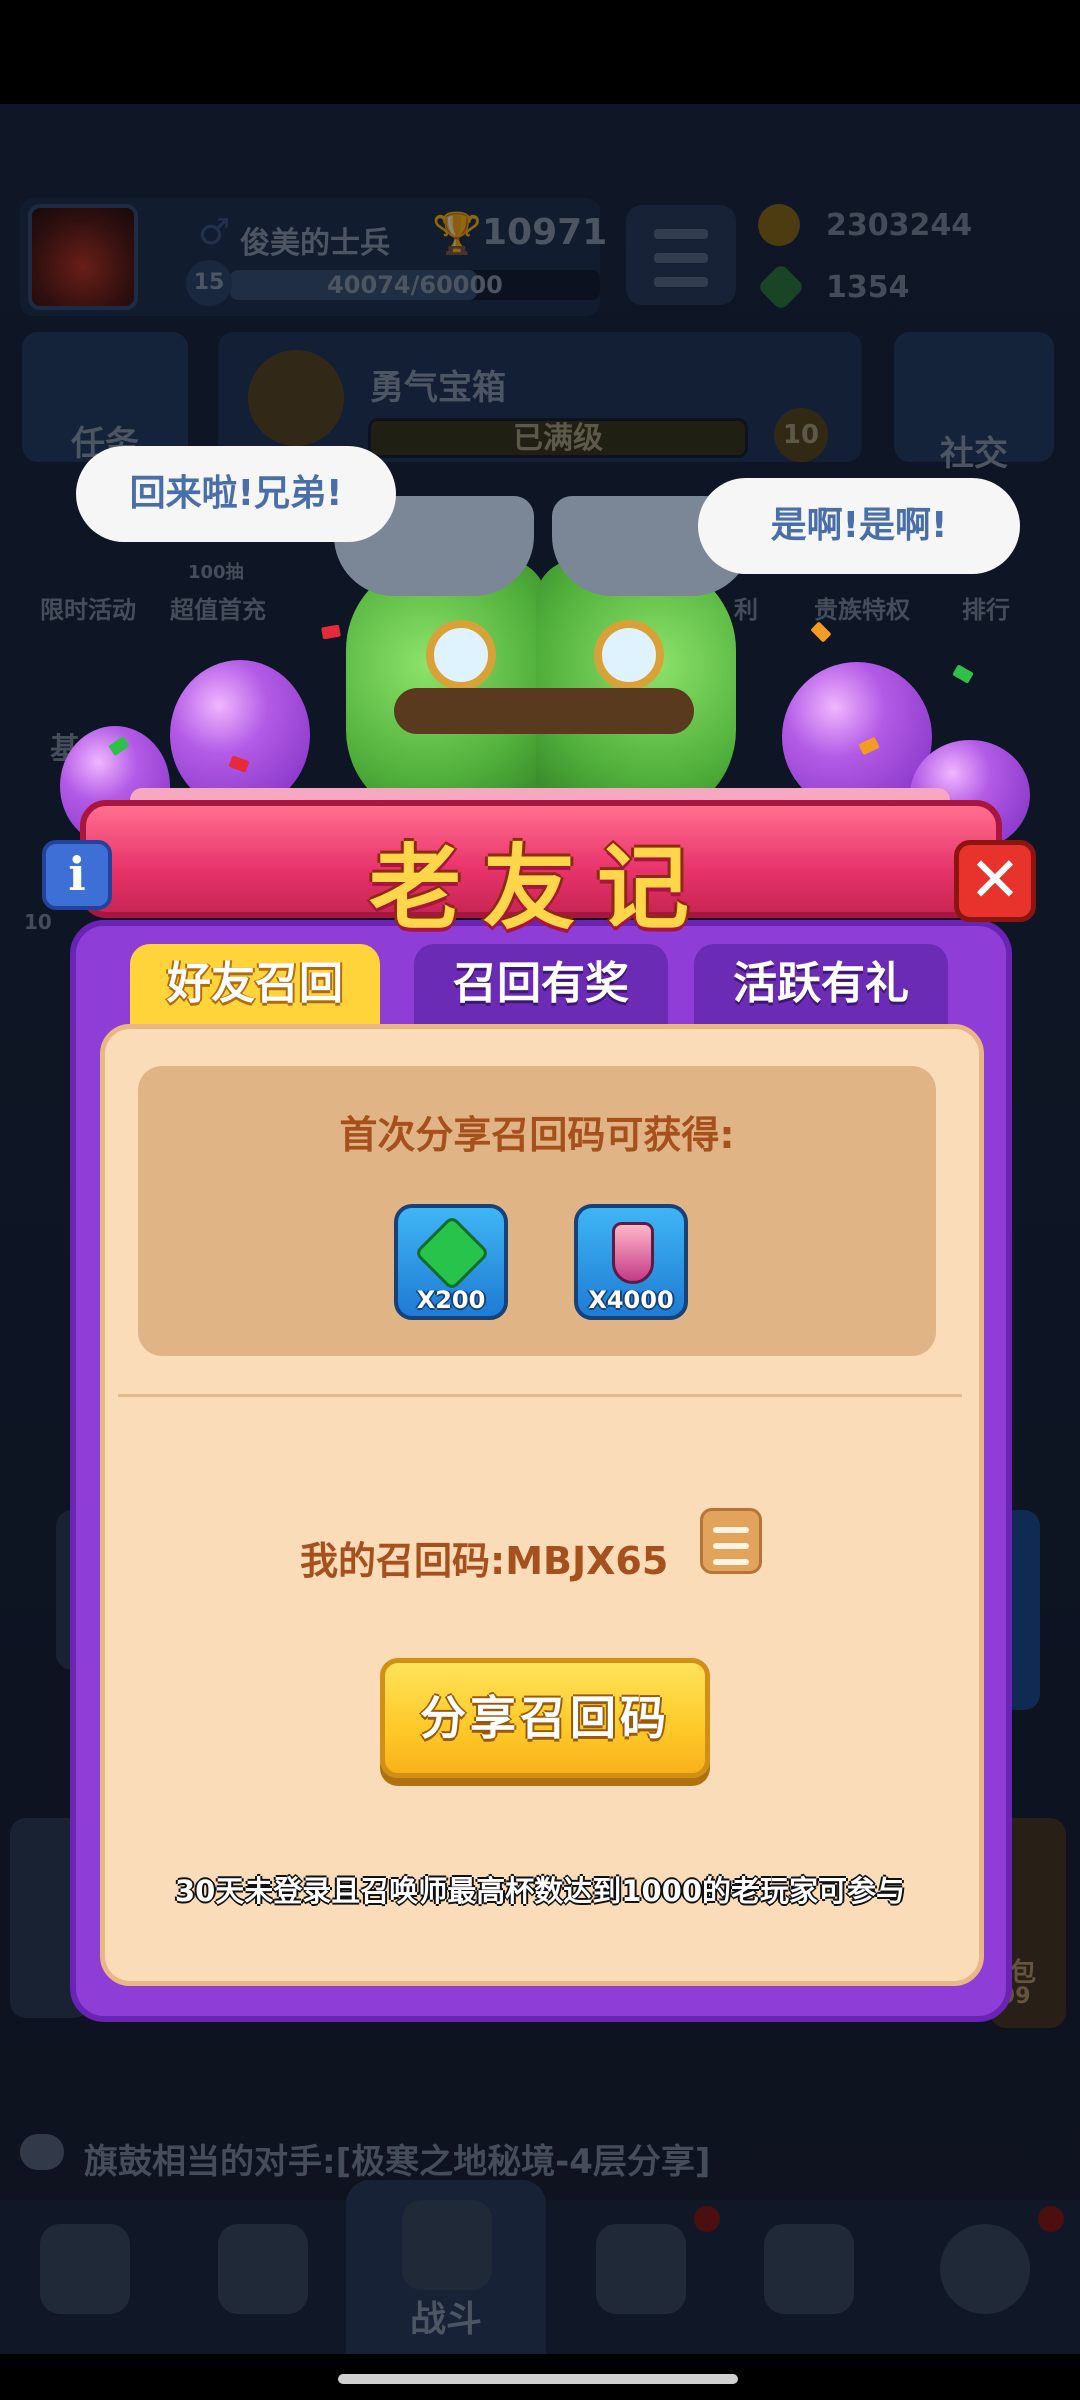  I want to click on speech-bubble-left: 回来啦!兄弟!, so click(236, 494).